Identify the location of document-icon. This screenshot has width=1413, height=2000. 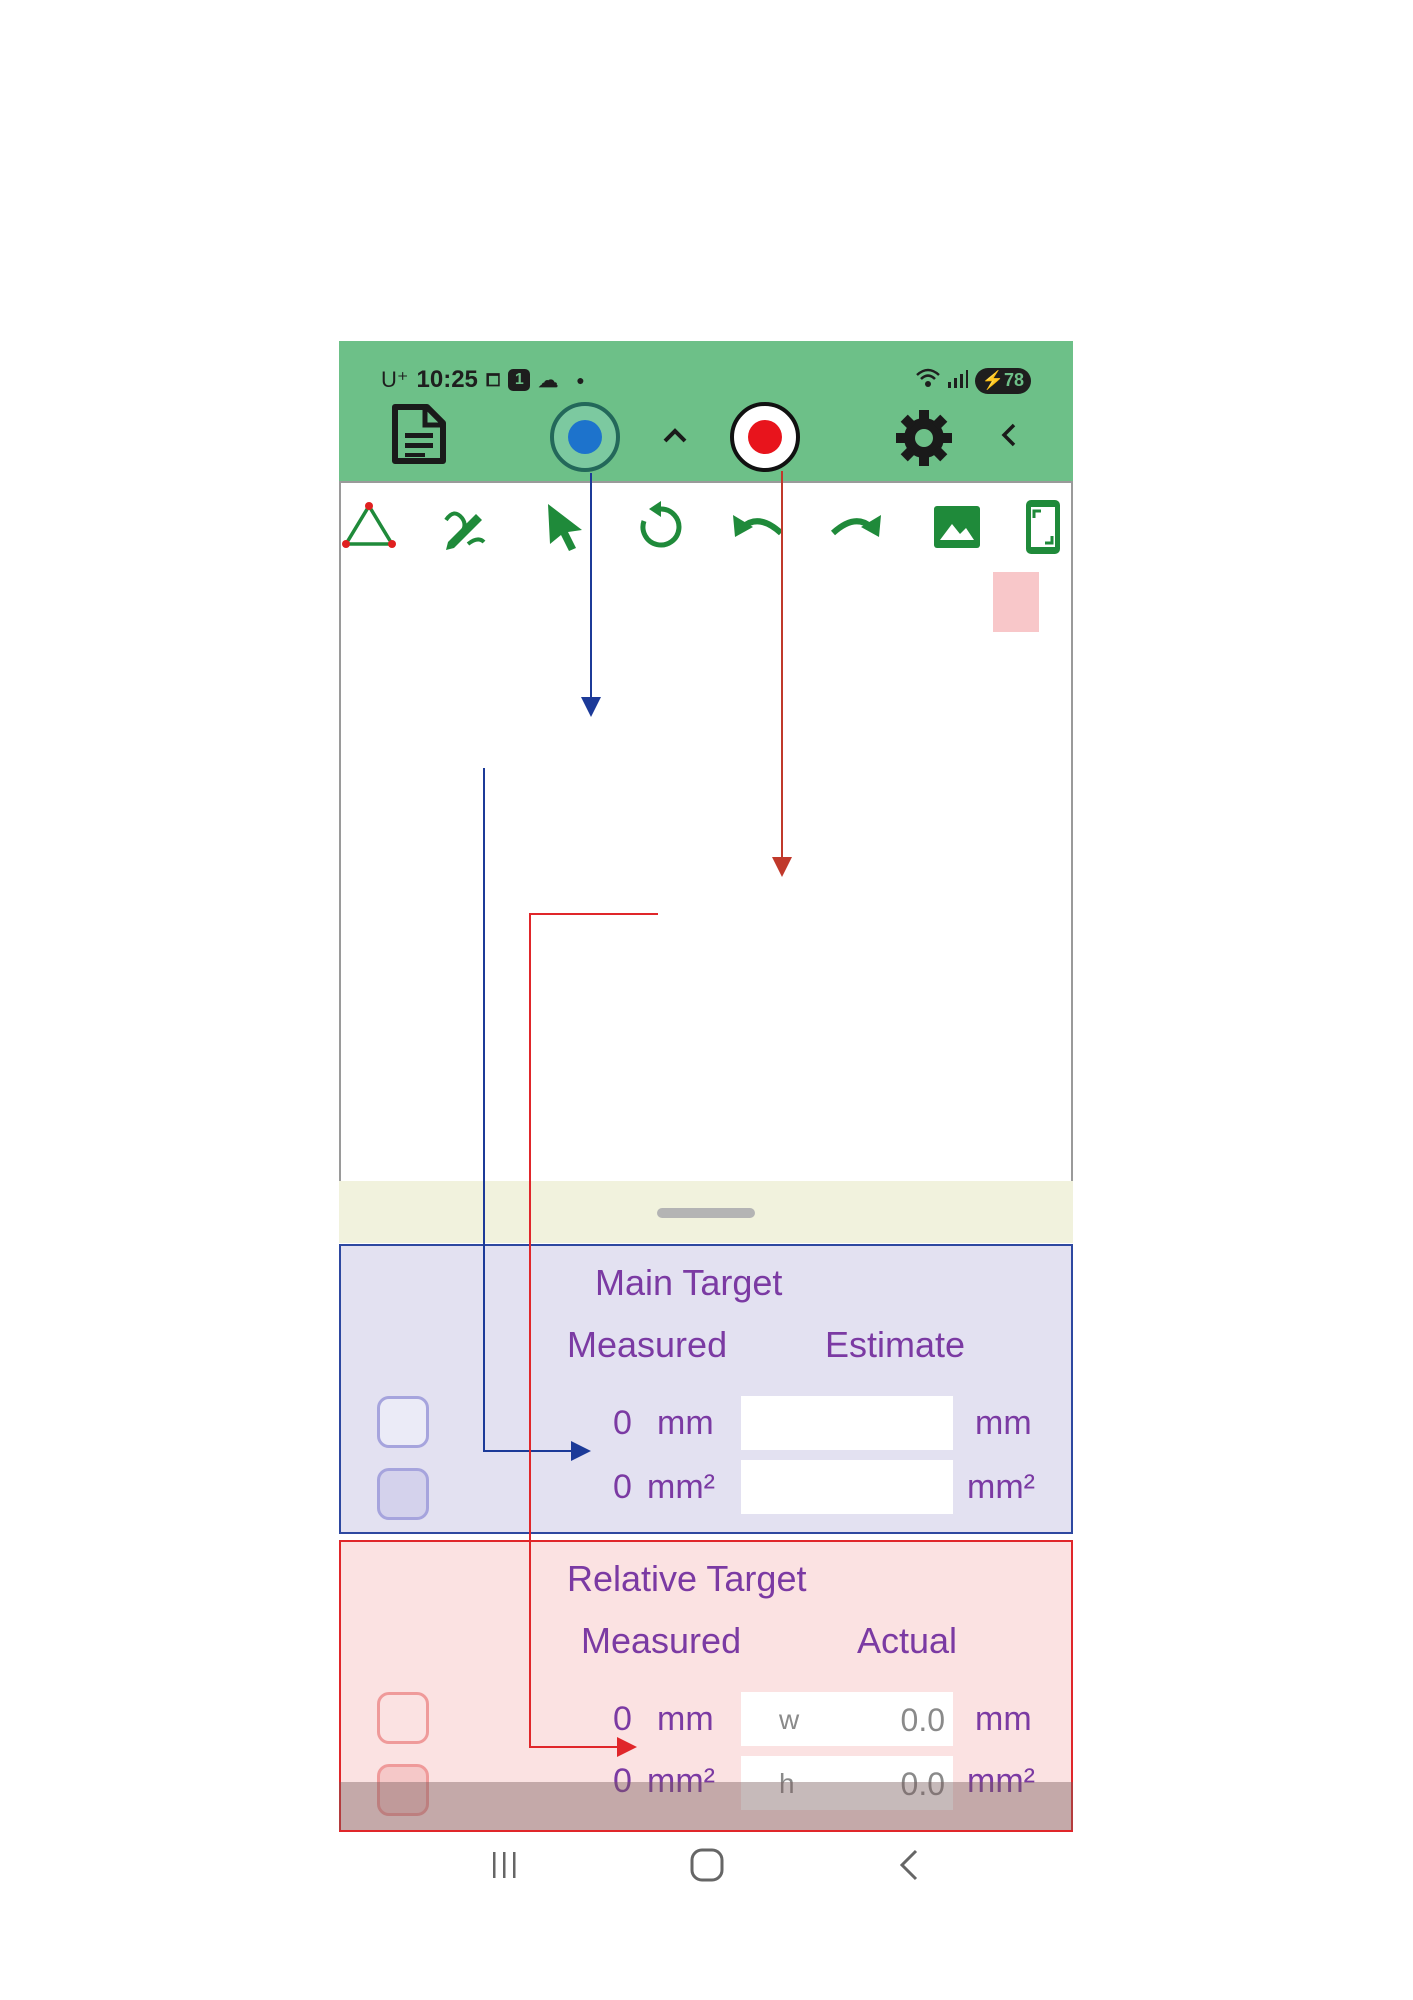
(418, 434).